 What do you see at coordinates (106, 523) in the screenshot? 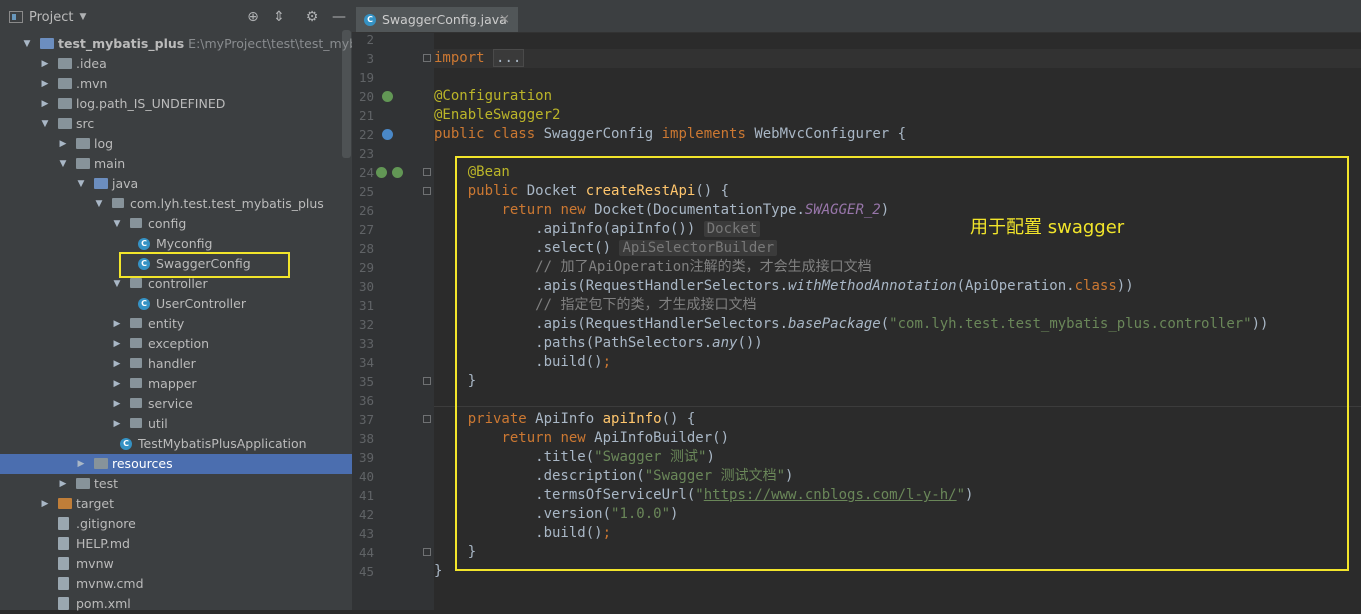
I see `tree-item-text: .gitignore` at bounding box center [106, 523].